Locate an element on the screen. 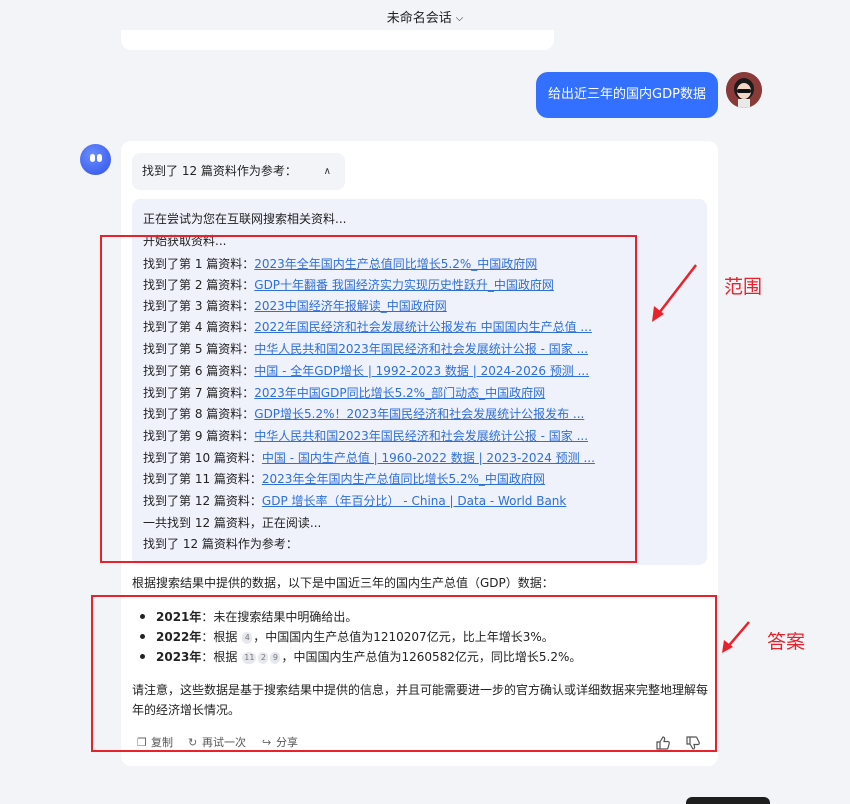 The image size is (850, 804). user-avatar is located at coordinates (744, 90).